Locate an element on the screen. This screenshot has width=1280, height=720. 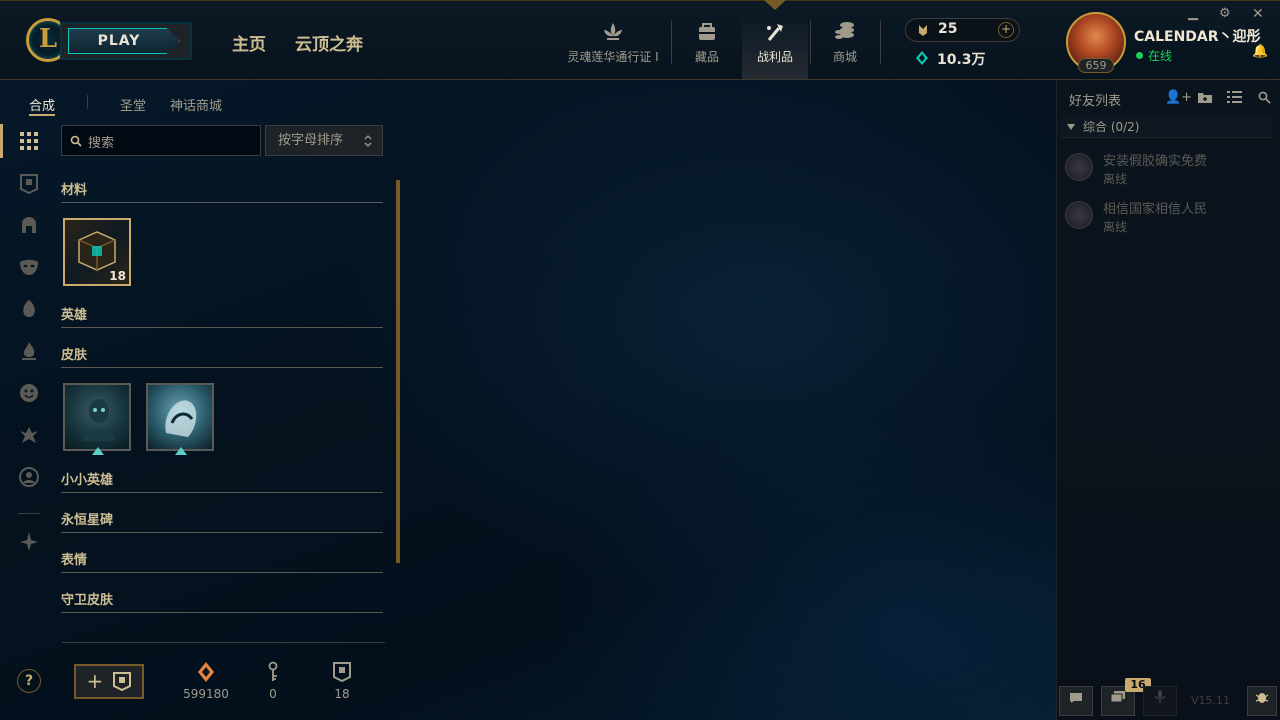
search-placeholder: 搜索 is located at coordinates (101, 143).